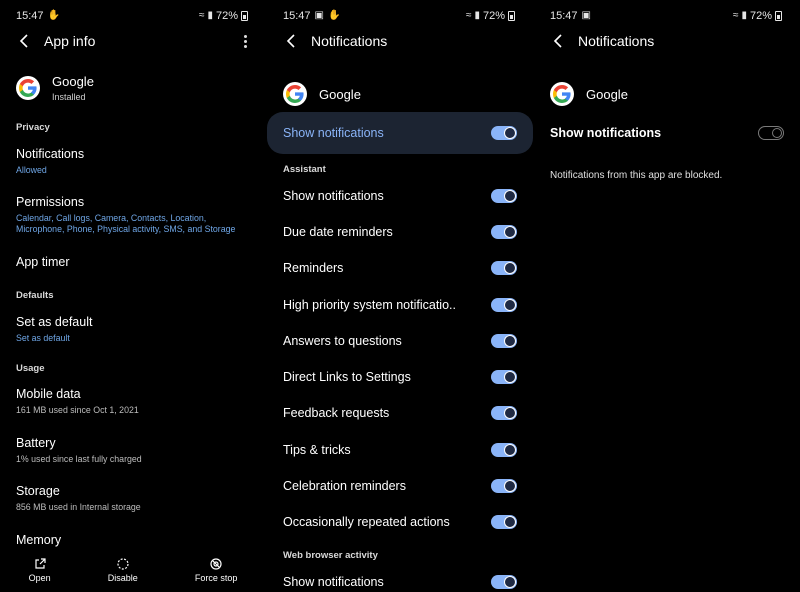 The image size is (800, 592). Describe the element at coordinates (132, 16) in the screenshot. I see `status-bar: 15:47 ✋ ≈ ▮ 72%` at that location.